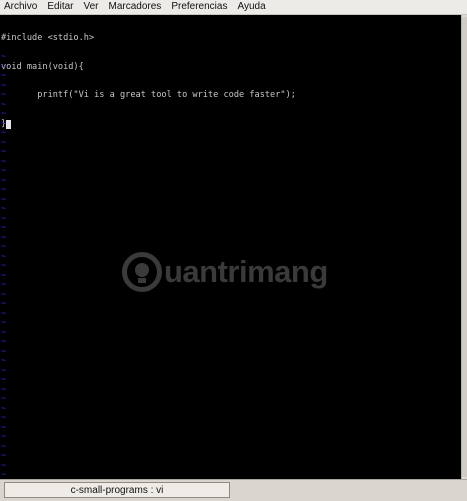 This screenshot has height=501, width=467. I want to click on watermark: uantrimang, so click(237, 272).